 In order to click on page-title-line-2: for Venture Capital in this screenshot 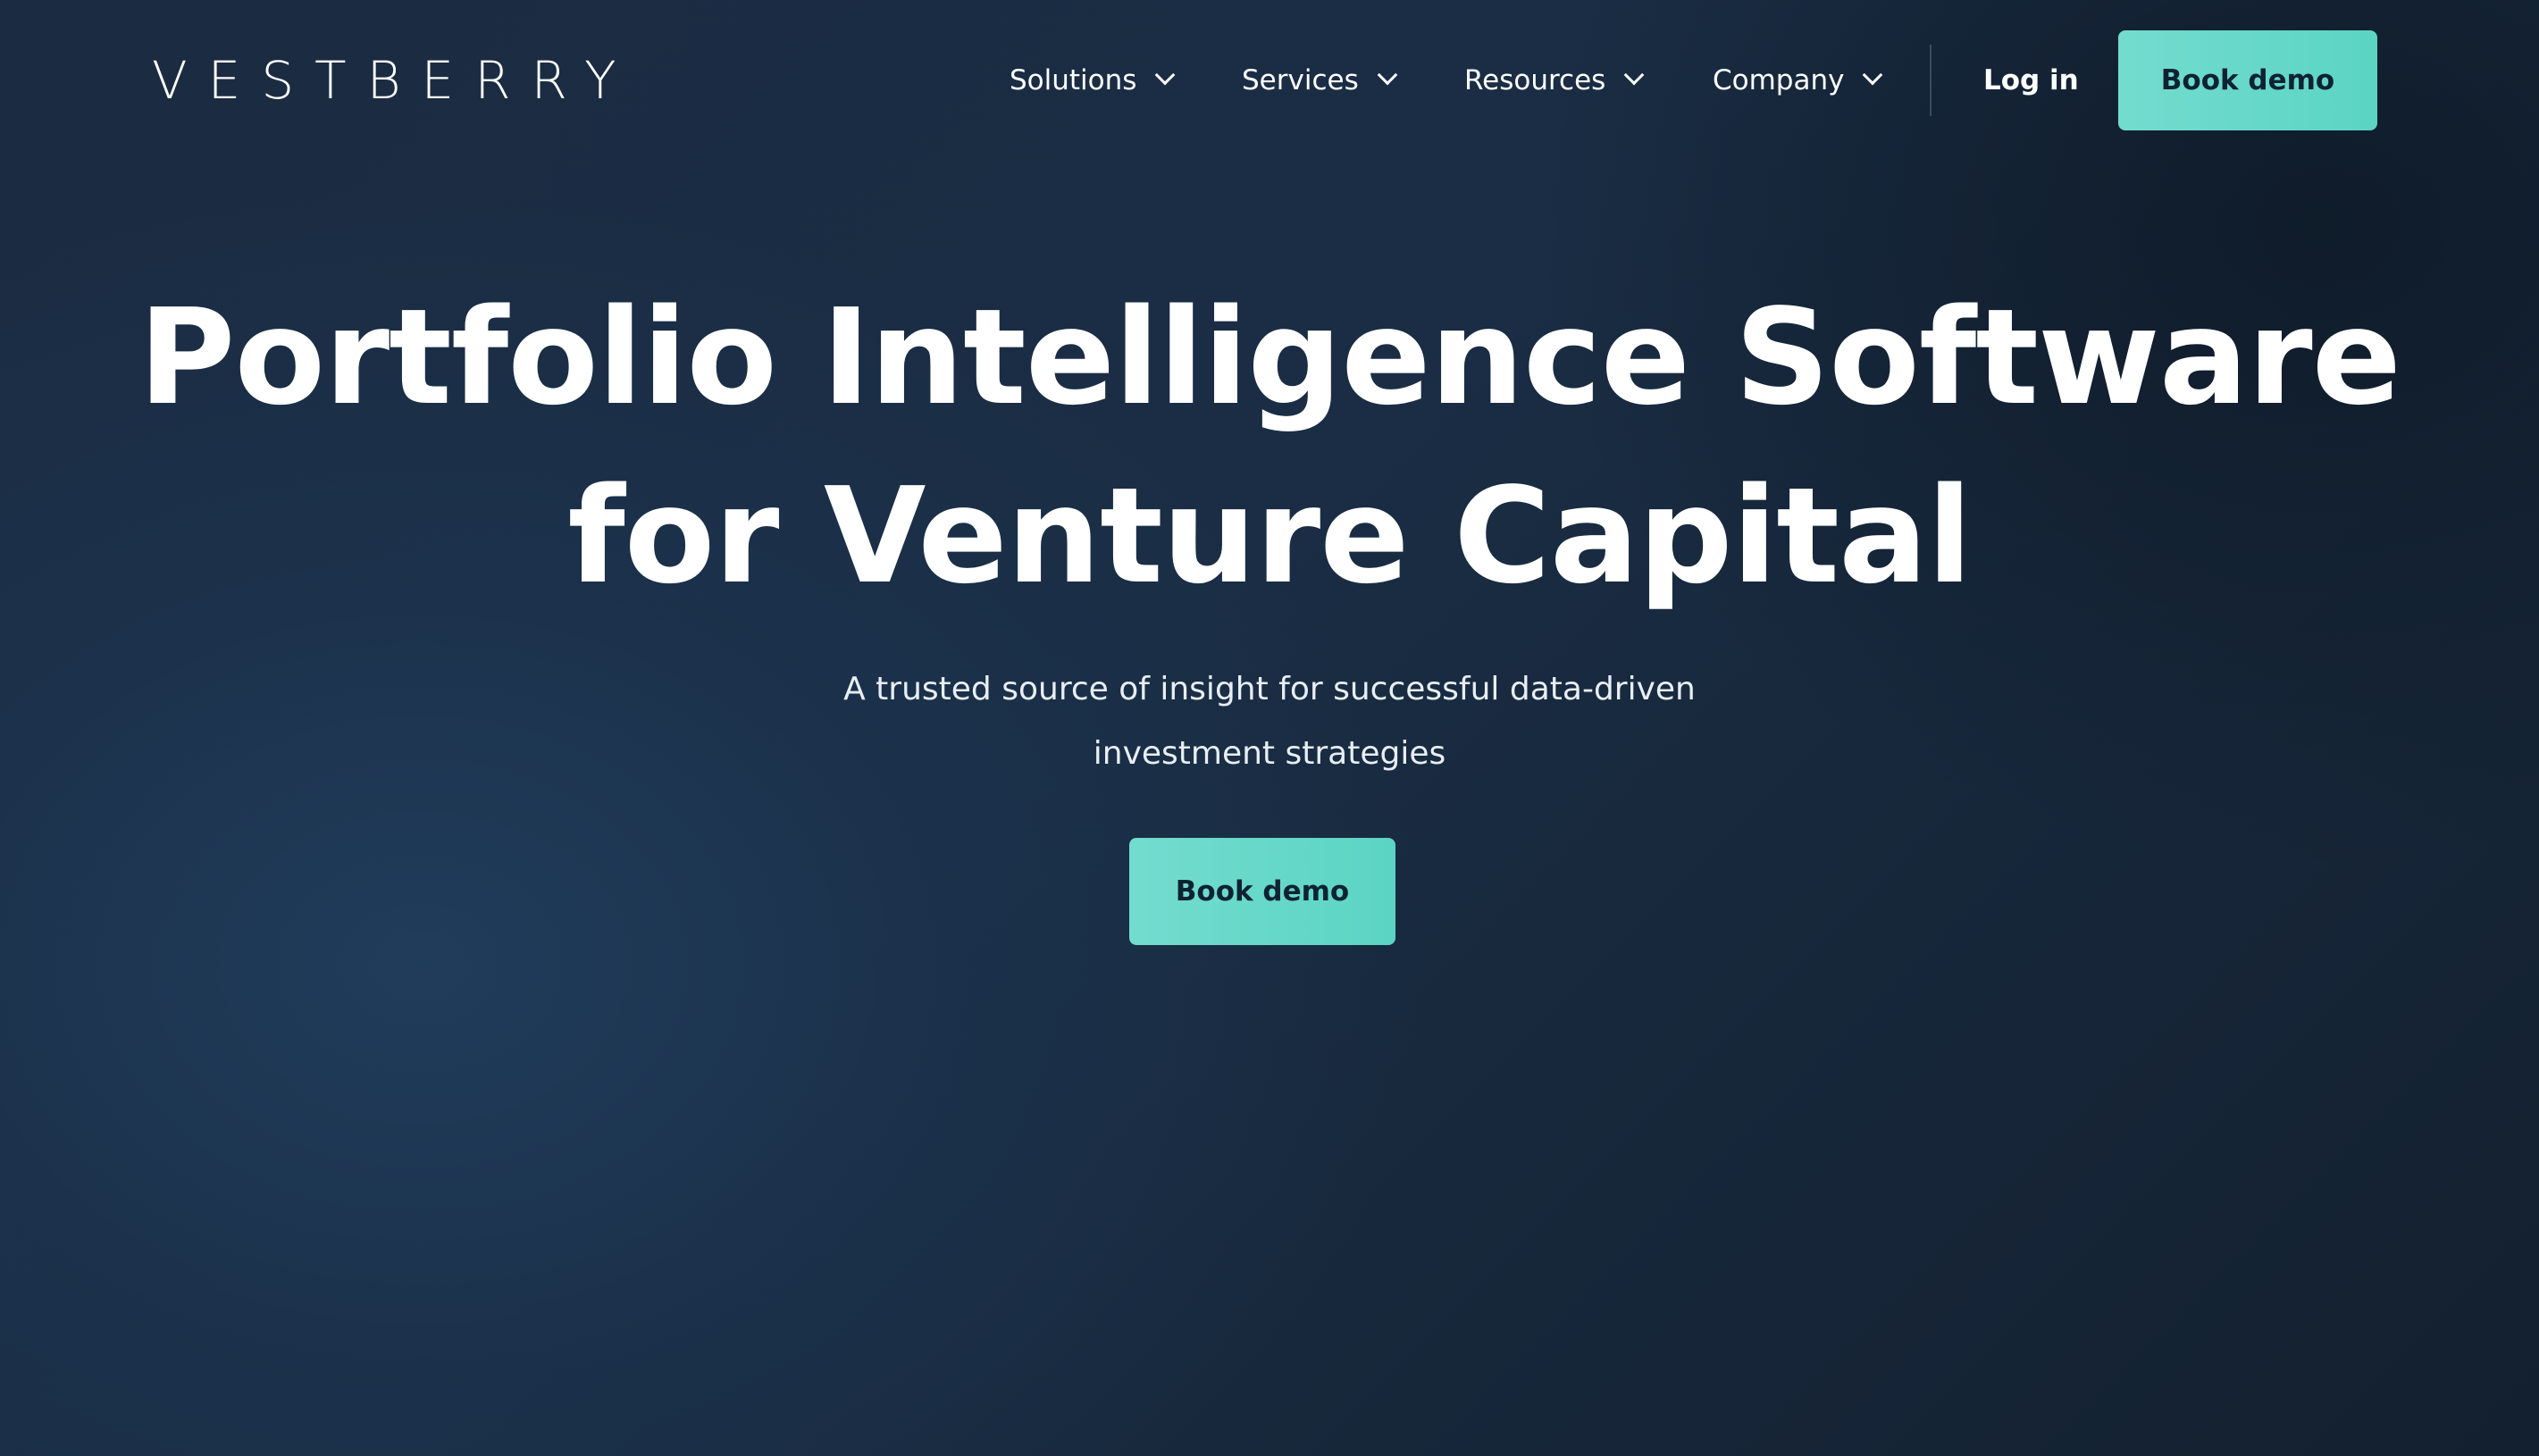, I will do `click(1269, 536)`.